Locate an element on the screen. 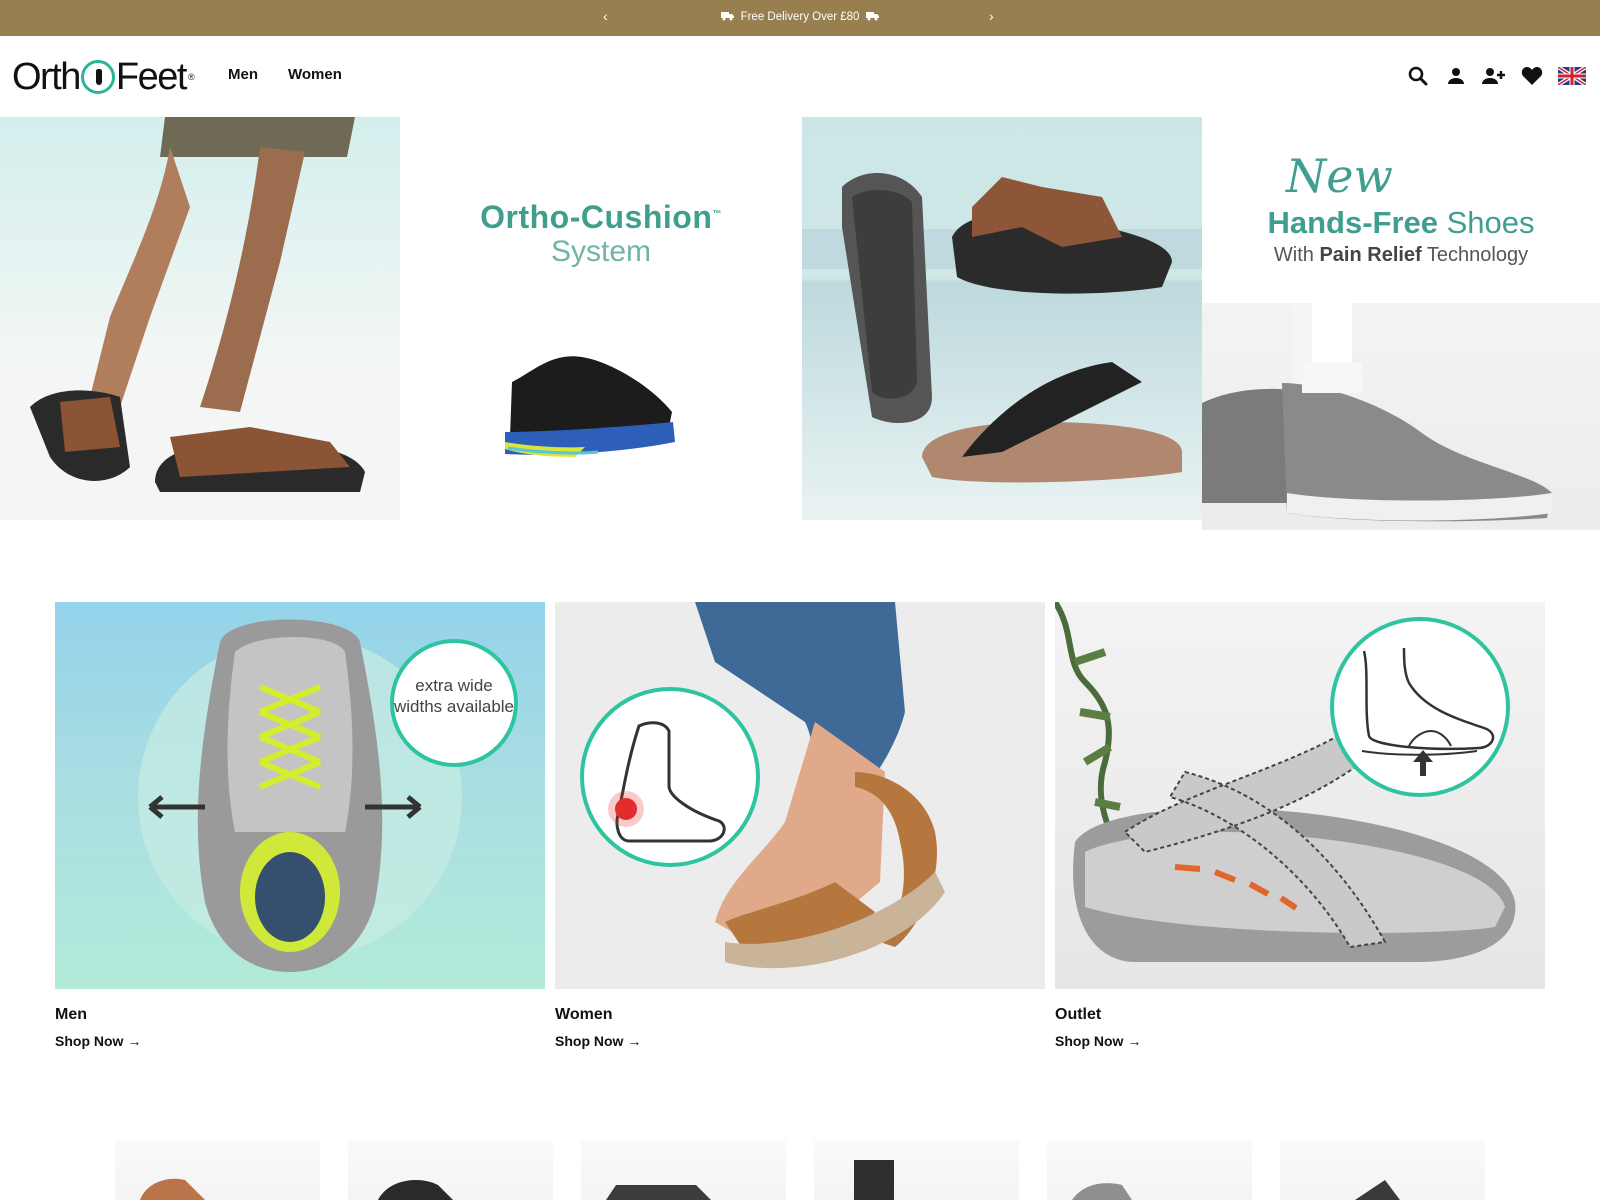  main-nav: Men Women is located at coordinates (285, 74).